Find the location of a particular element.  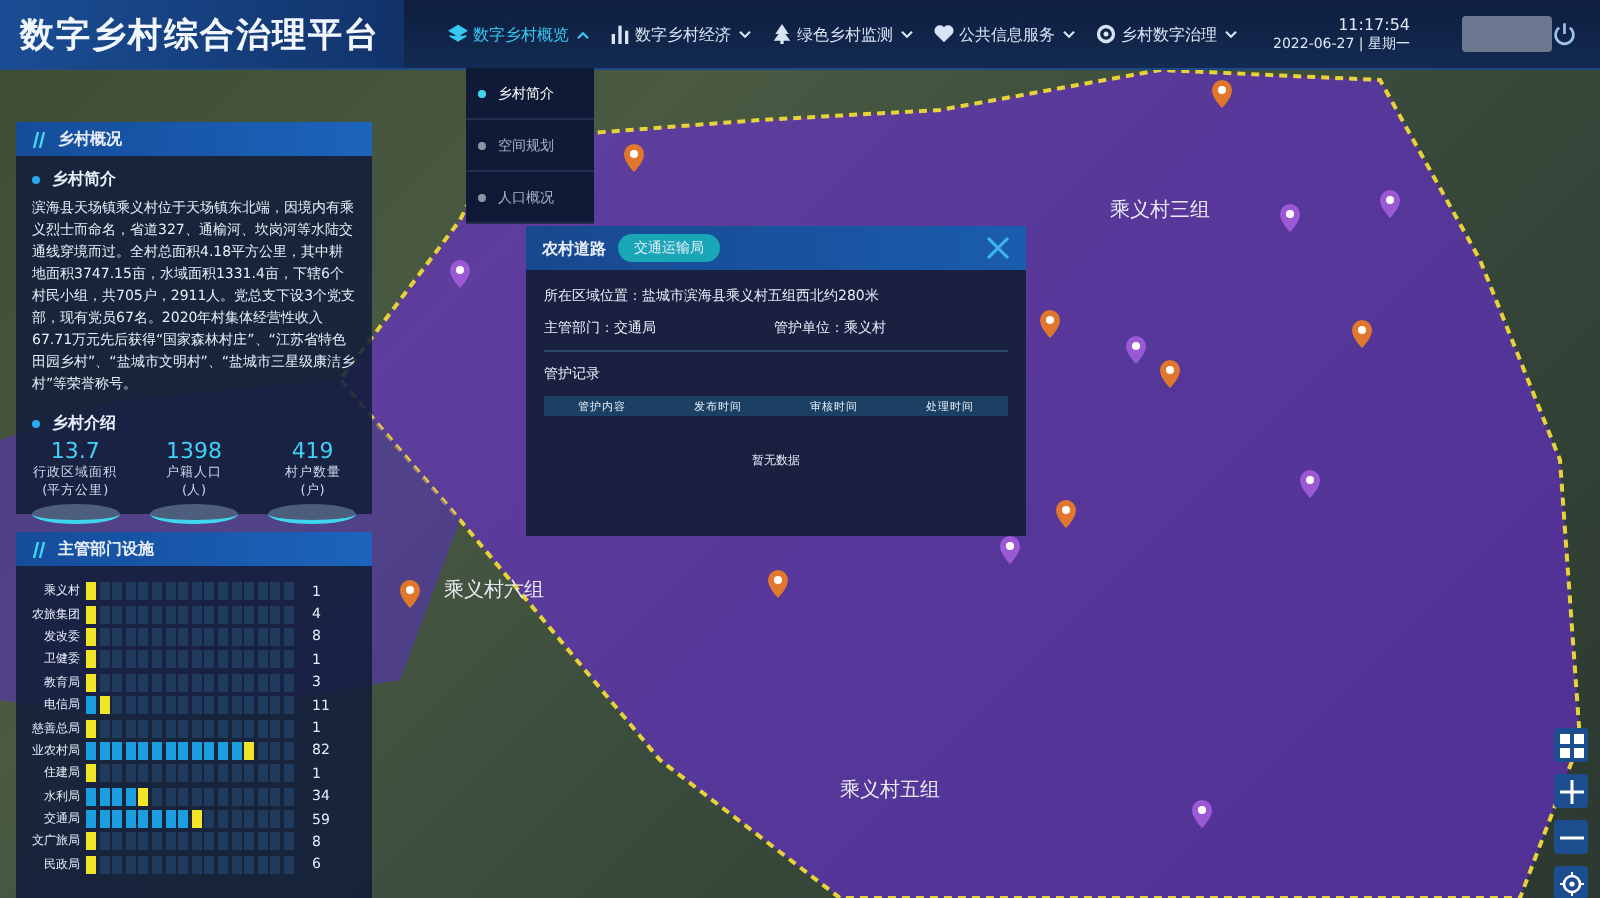

heart-icon is located at coordinates (943, 34).